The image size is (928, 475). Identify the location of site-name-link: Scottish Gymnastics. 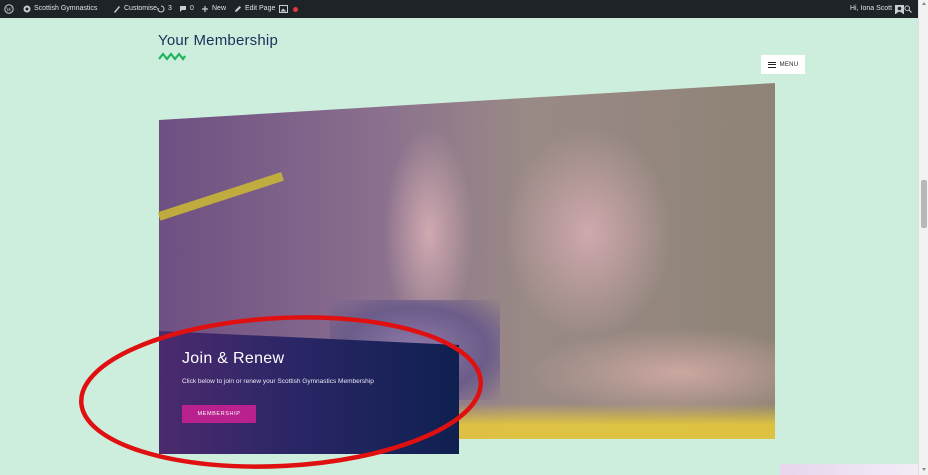
(60, 9).